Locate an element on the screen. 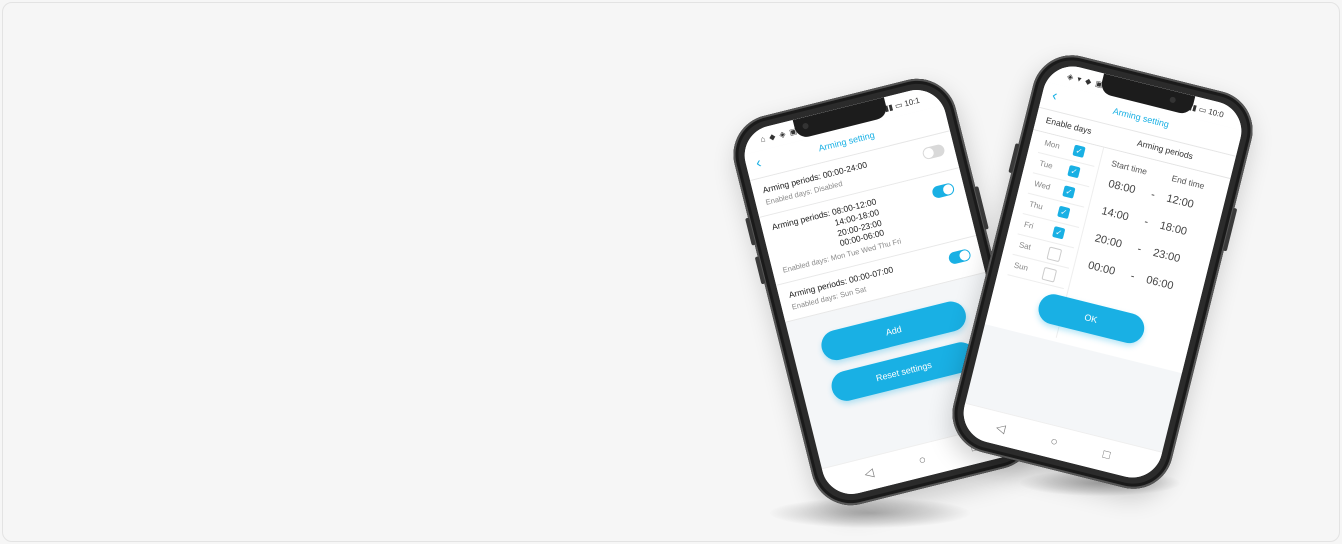  day-label: Sat is located at coordinates (1025, 246).